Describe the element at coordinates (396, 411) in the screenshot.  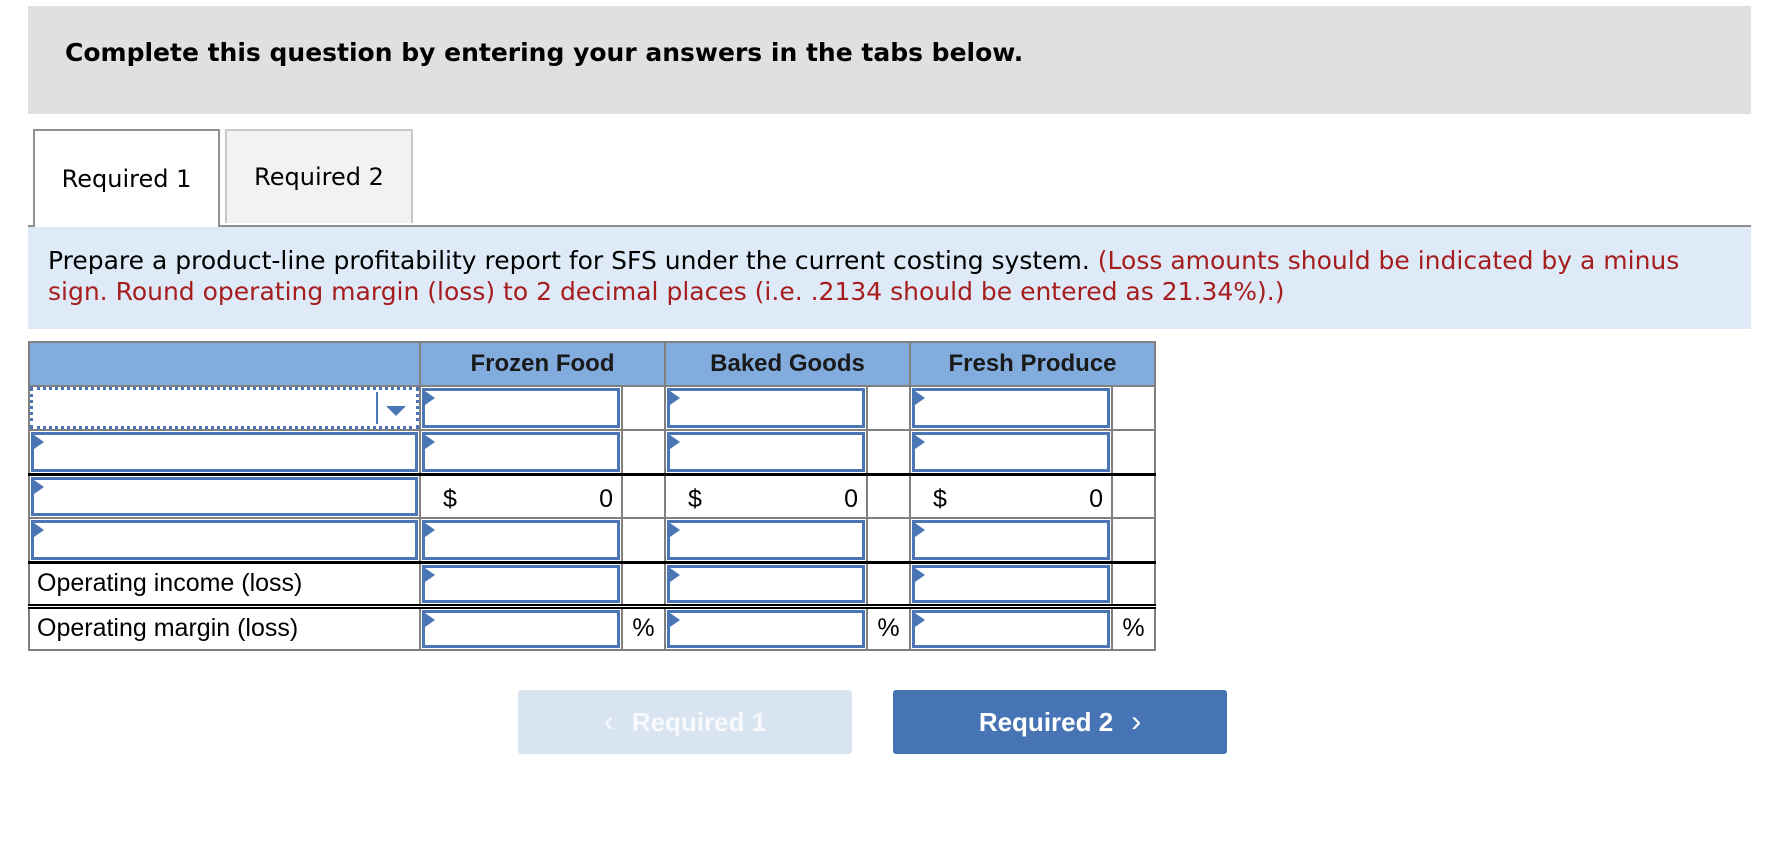
I see `chevron-down-icon` at that location.